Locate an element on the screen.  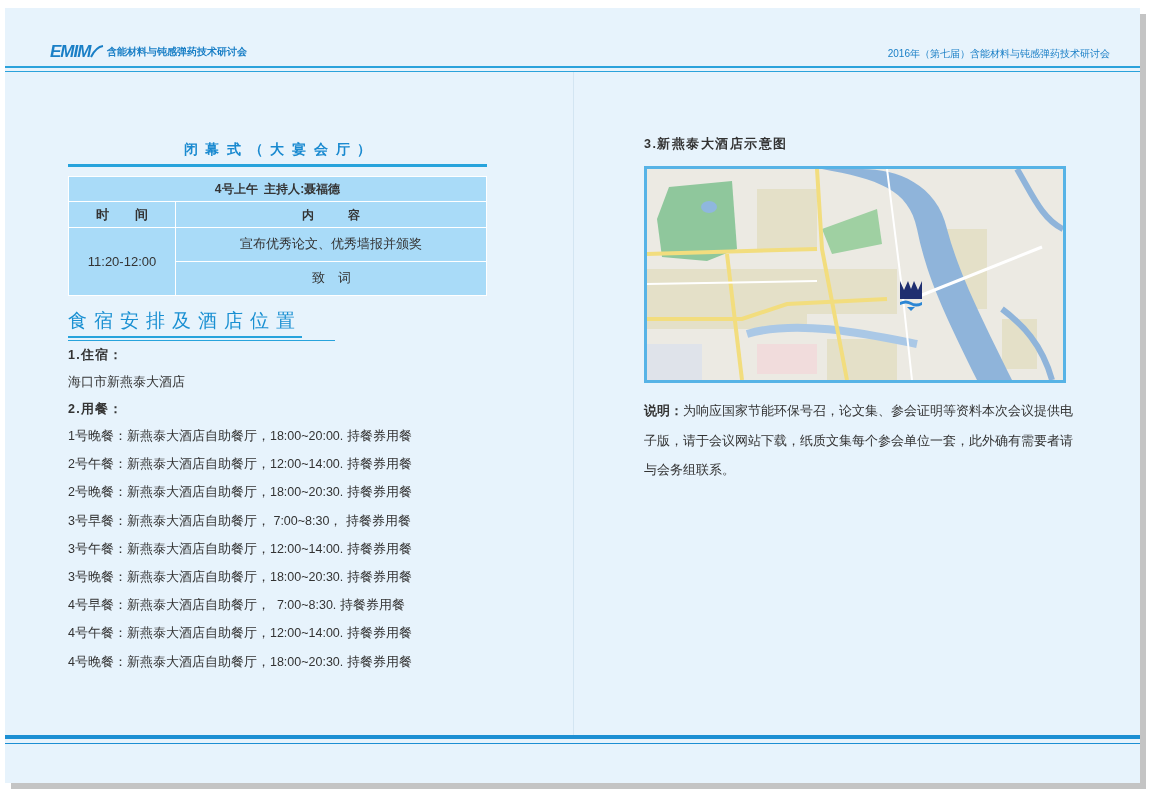
meal-schedule-line: 4号晚餐：新燕泰大酒店自助餐厅，18:00~20:30. 持餐券用餐 is located at coordinates (240, 662).